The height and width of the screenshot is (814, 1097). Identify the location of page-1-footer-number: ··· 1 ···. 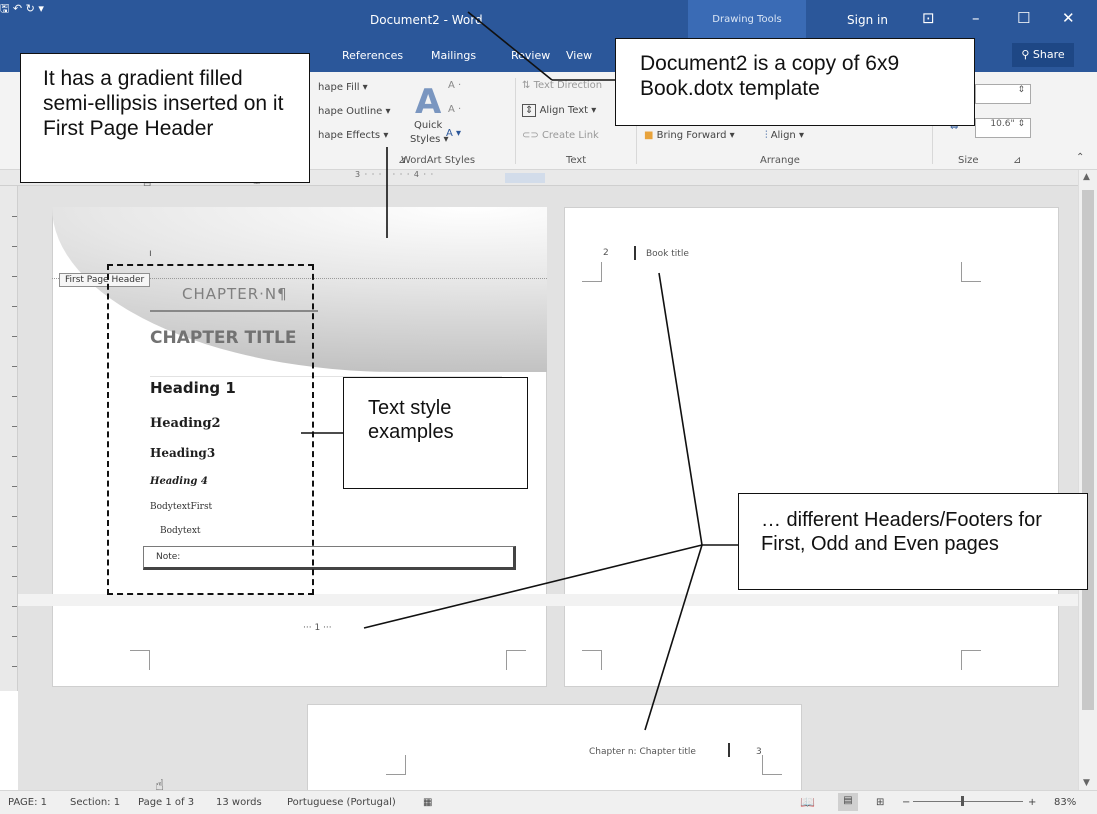
(317, 628).